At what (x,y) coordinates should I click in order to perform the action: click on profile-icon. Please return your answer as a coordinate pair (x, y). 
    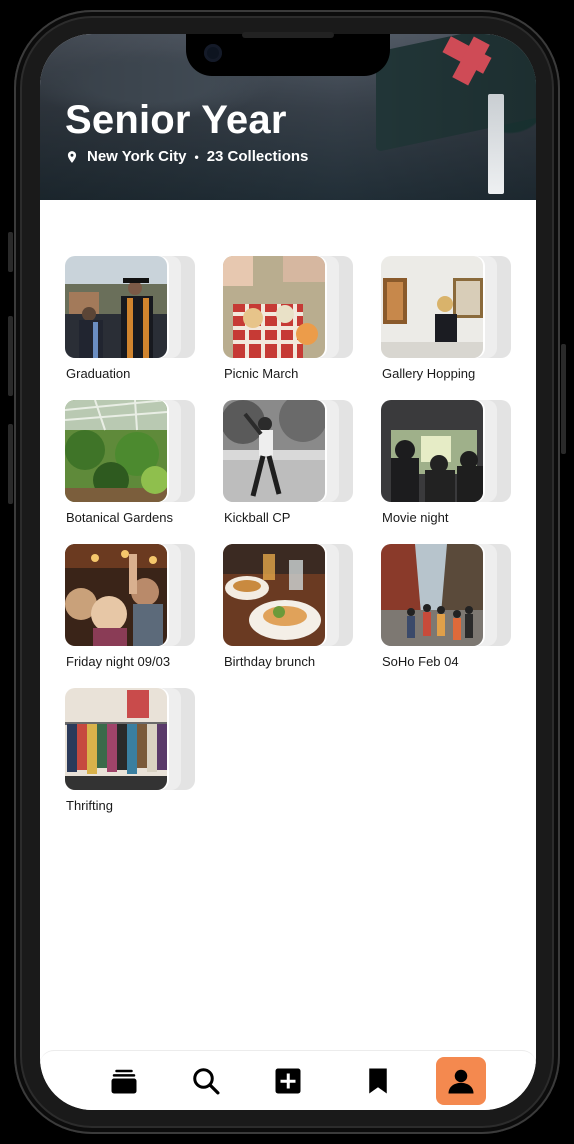
    Looking at the image, I should click on (461, 1081).